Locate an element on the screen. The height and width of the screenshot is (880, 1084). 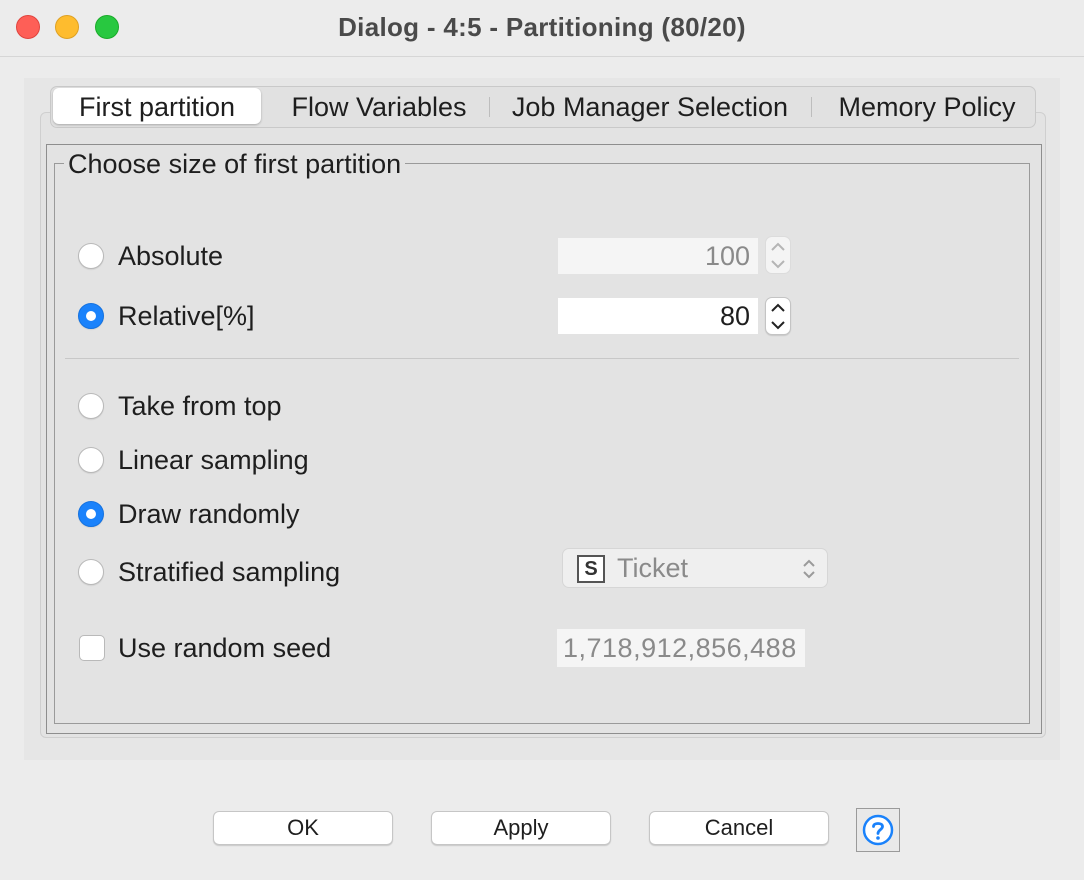
tab-memory-policy: Memory Policy is located at coordinates (927, 107).